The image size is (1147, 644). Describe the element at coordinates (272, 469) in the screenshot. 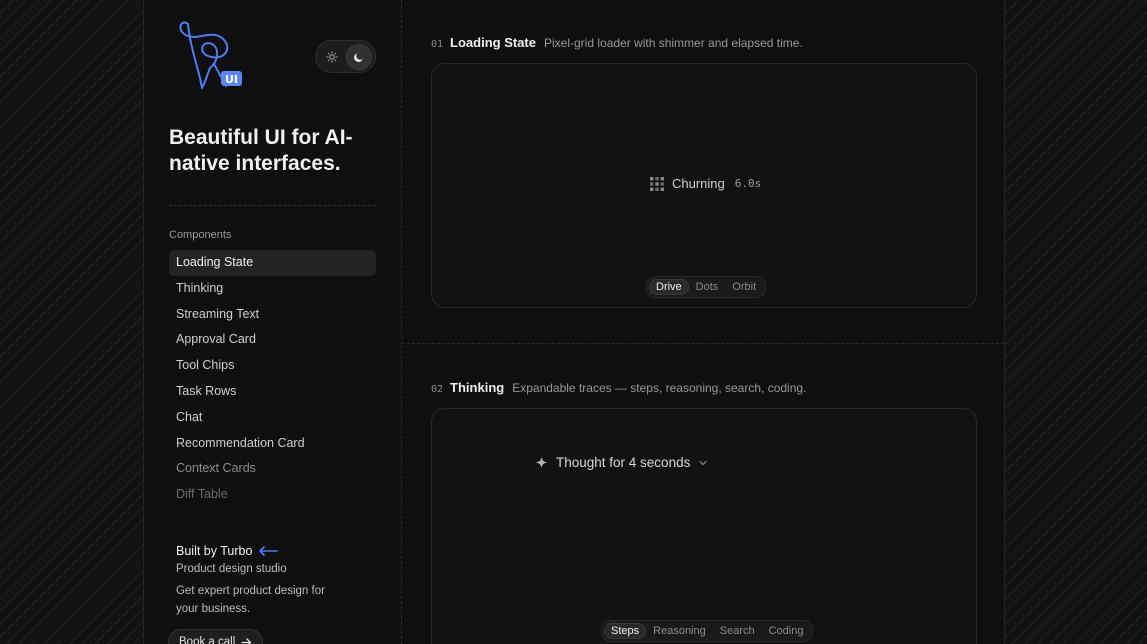

I see `nav-item-context-cards: Context Cards` at that location.